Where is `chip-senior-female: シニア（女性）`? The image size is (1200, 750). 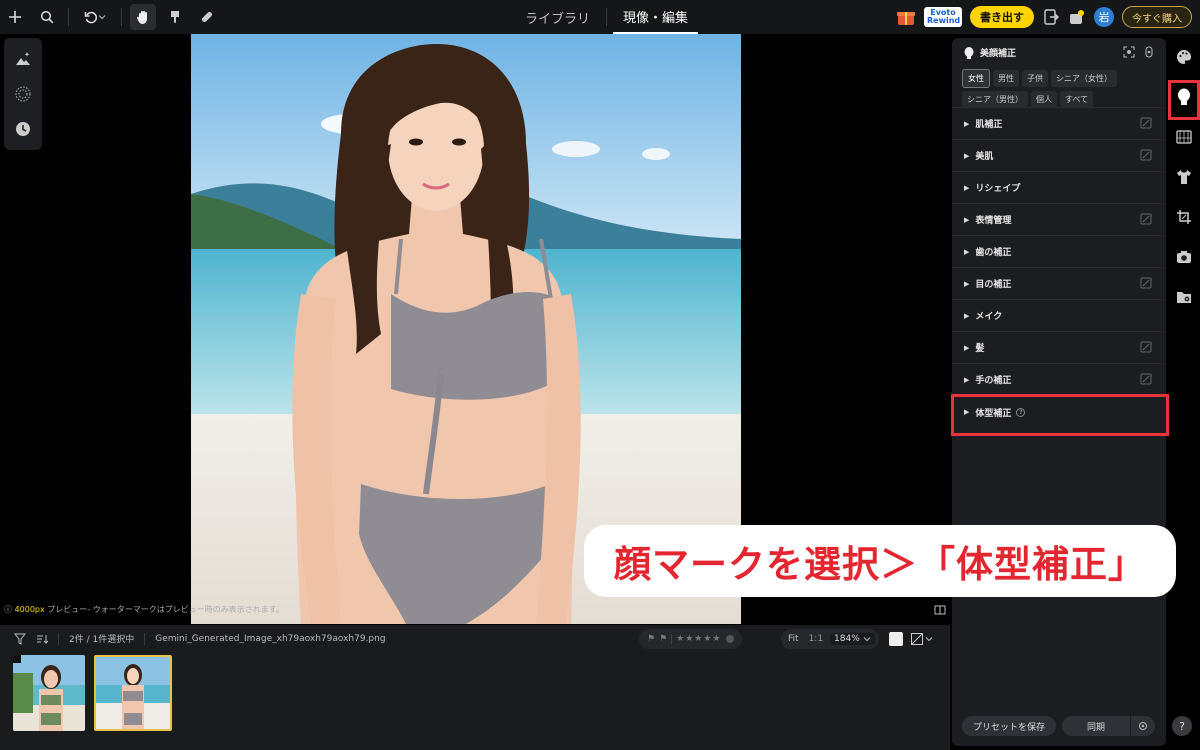 chip-senior-female: シニア（女性） is located at coordinates (1084, 78).